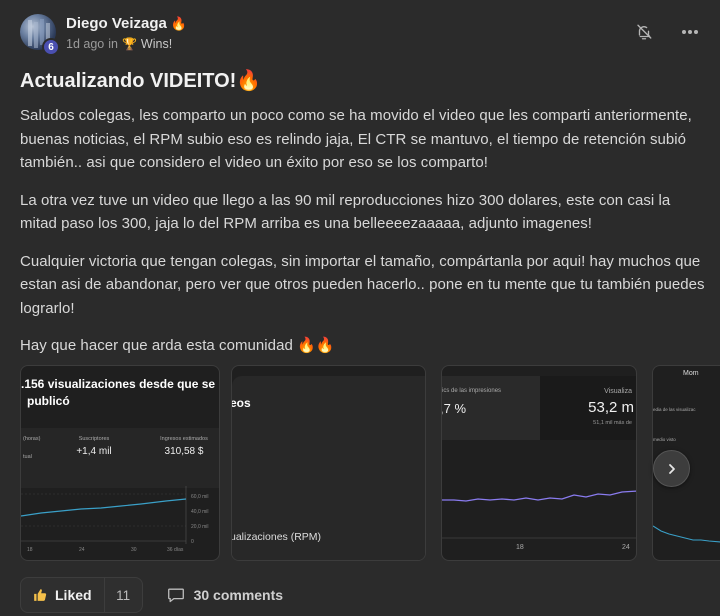 The width and height of the screenshot is (720, 616). What do you see at coordinates (177, 345) in the screenshot?
I see `post-paragraph: Hay que hacer que arda esta comunidad 🔥🔥` at bounding box center [177, 345].